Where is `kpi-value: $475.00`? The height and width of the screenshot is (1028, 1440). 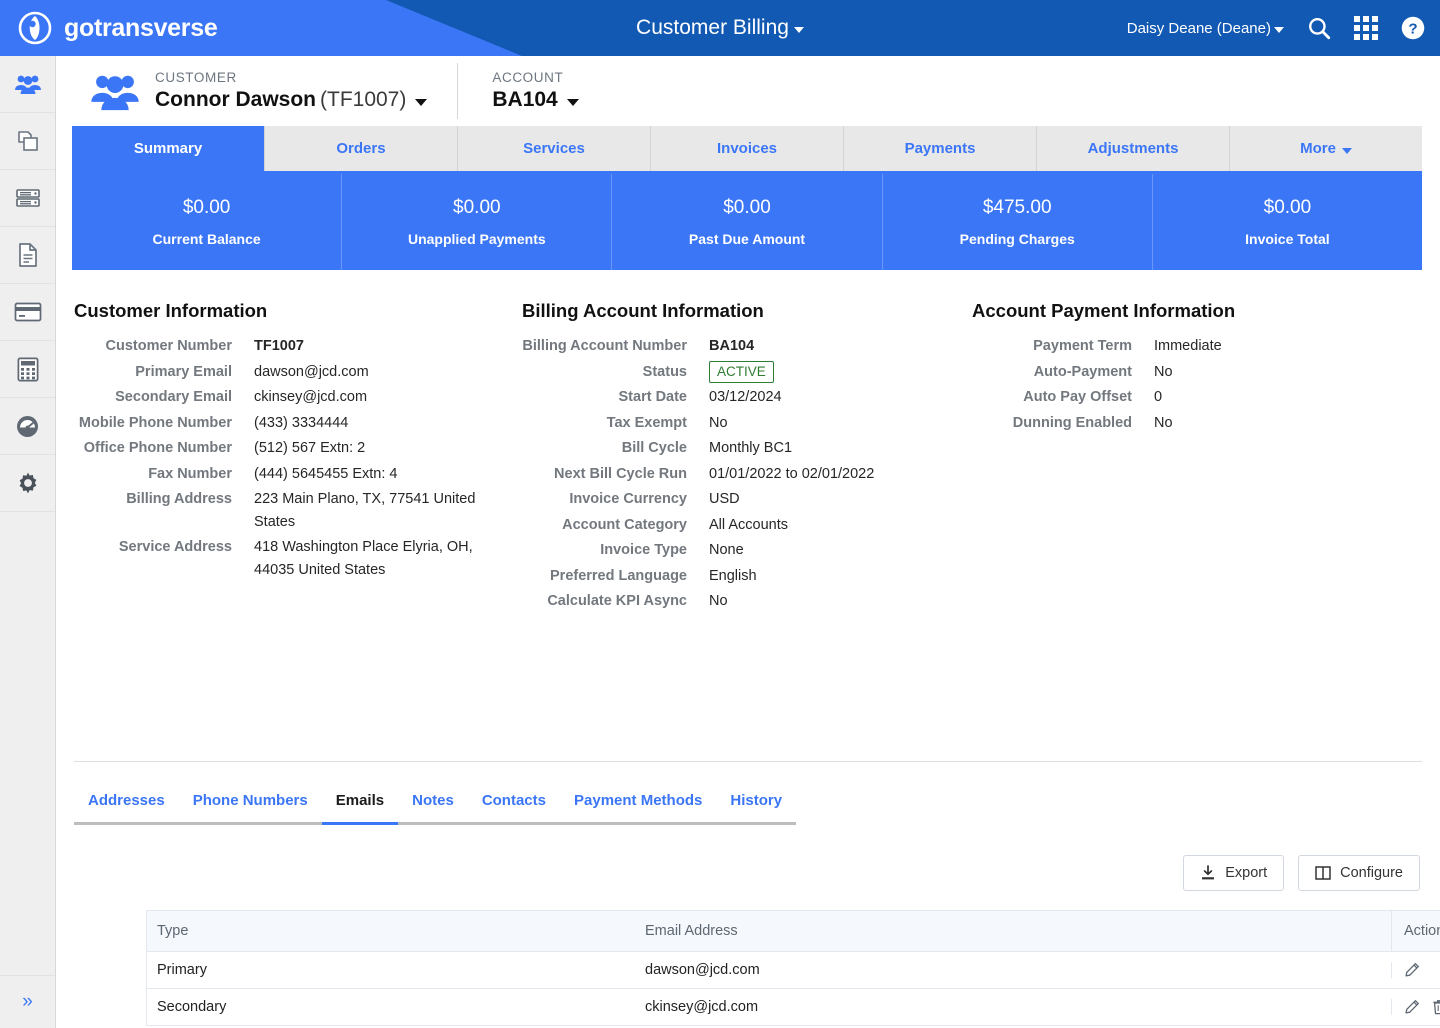
kpi-value: $475.00 is located at coordinates (1017, 207).